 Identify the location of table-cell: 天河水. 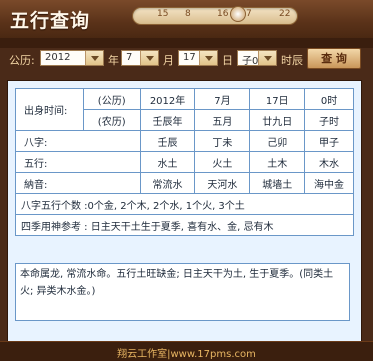
(222, 183).